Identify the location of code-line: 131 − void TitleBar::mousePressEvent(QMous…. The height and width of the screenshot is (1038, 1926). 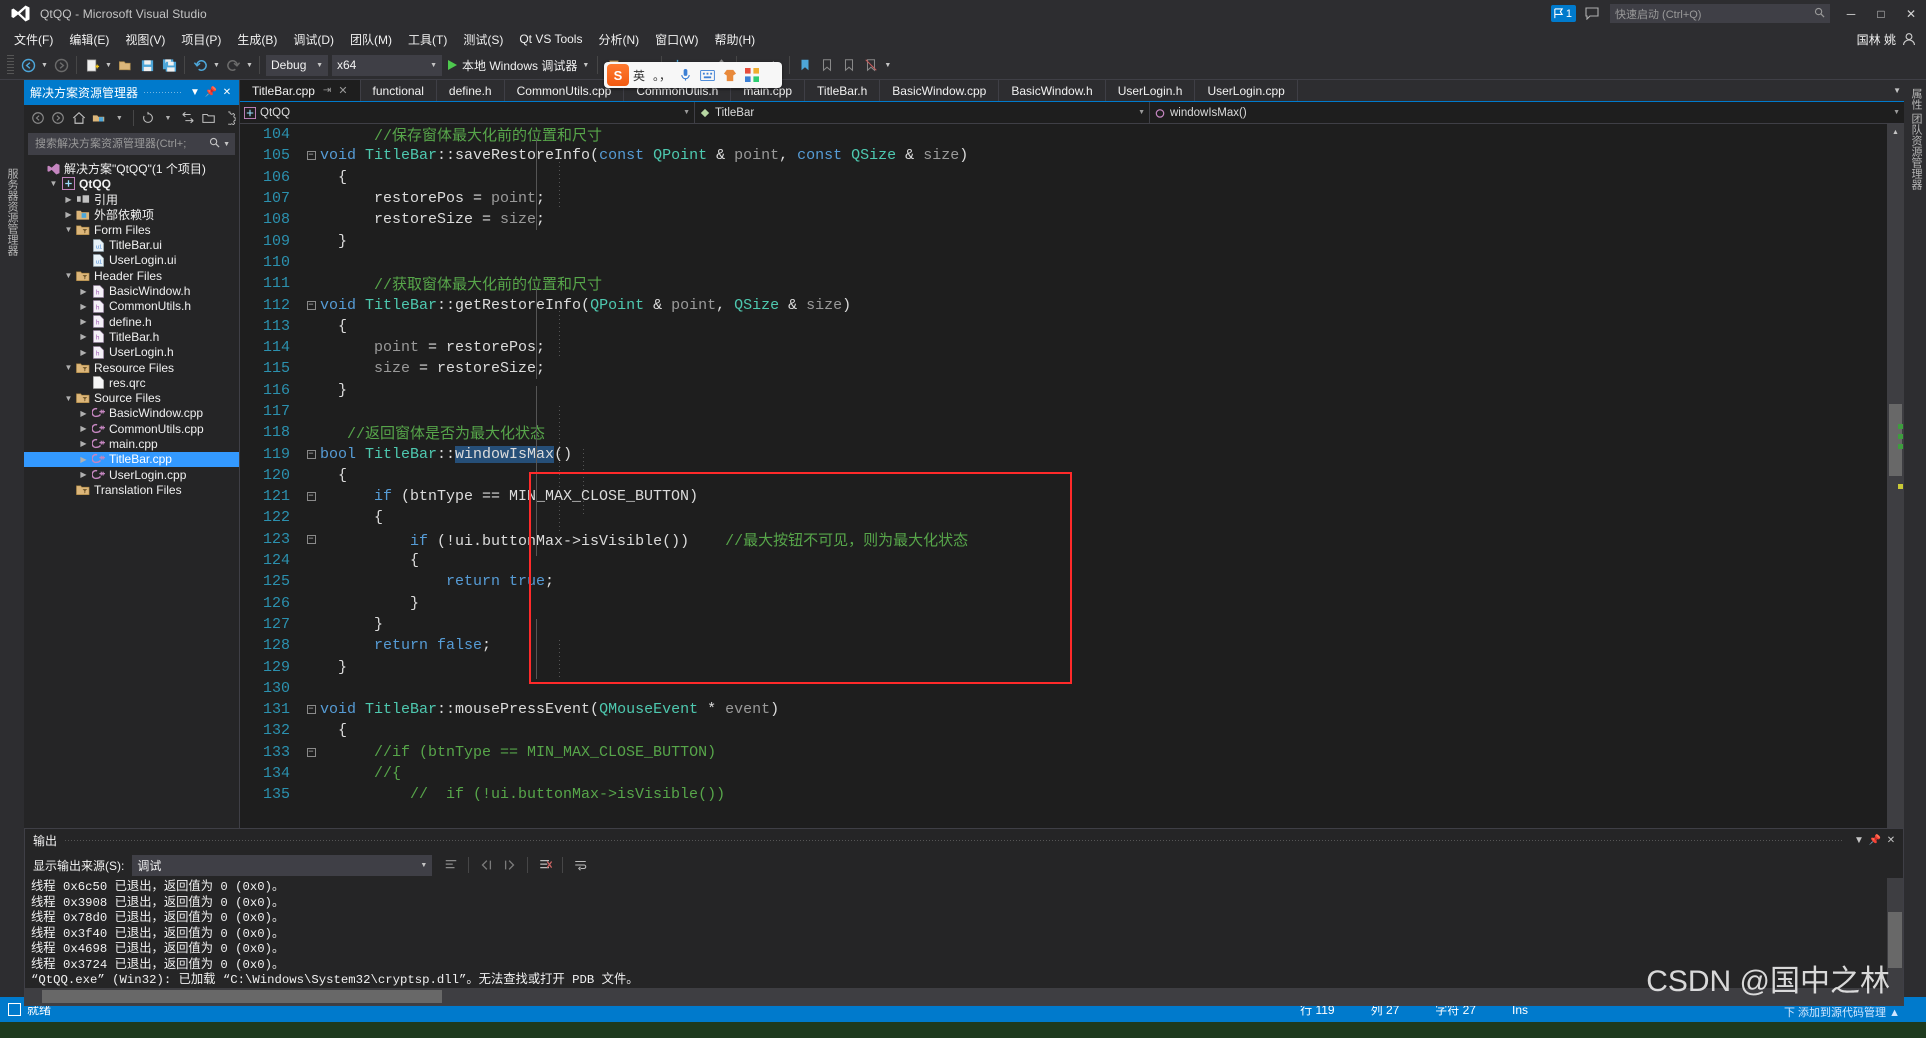
(1072, 709).